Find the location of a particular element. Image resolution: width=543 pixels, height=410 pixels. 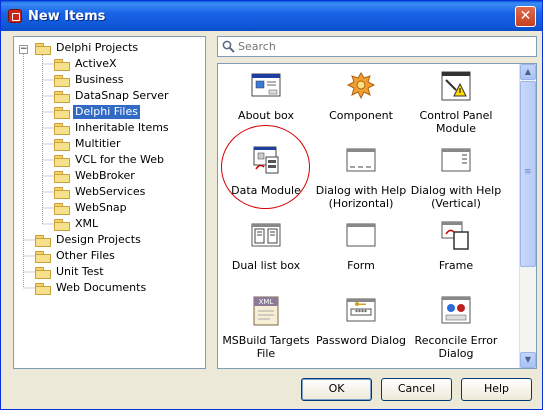

data-module-icon is located at coordinates (266, 160).